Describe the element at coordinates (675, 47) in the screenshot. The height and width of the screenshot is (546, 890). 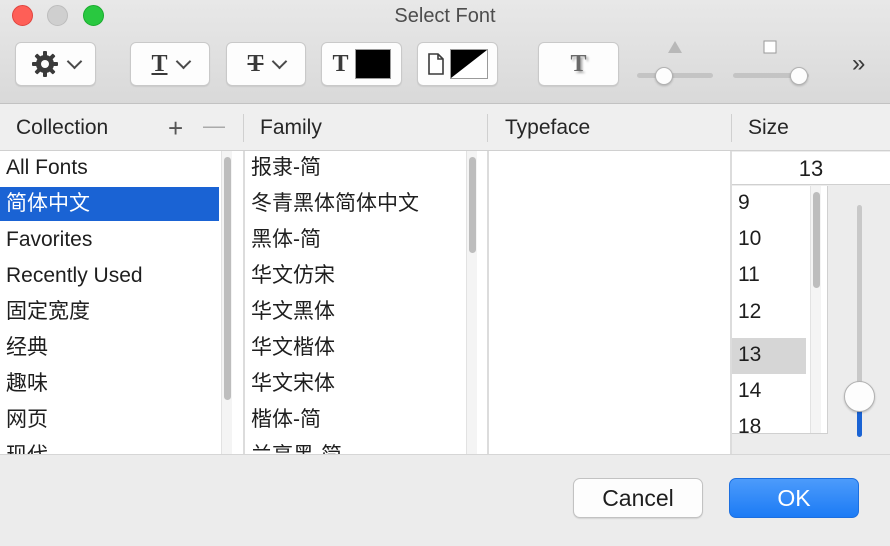
I see `triangle-up-icon` at that location.